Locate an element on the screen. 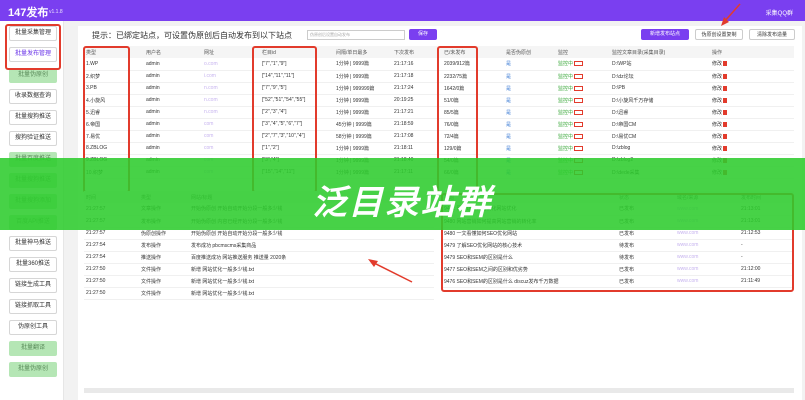 The width and height of the screenshot is (805, 400). cell-dir: D:\zblog is located at coordinates (660, 148).